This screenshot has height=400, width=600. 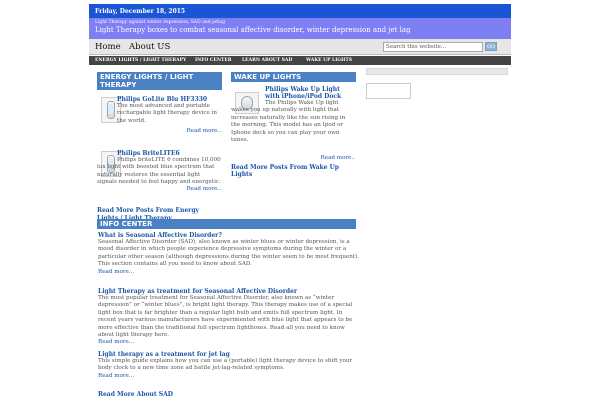 I want to click on wake-up-light-read-more: Read more.., so click(x=338, y=158).